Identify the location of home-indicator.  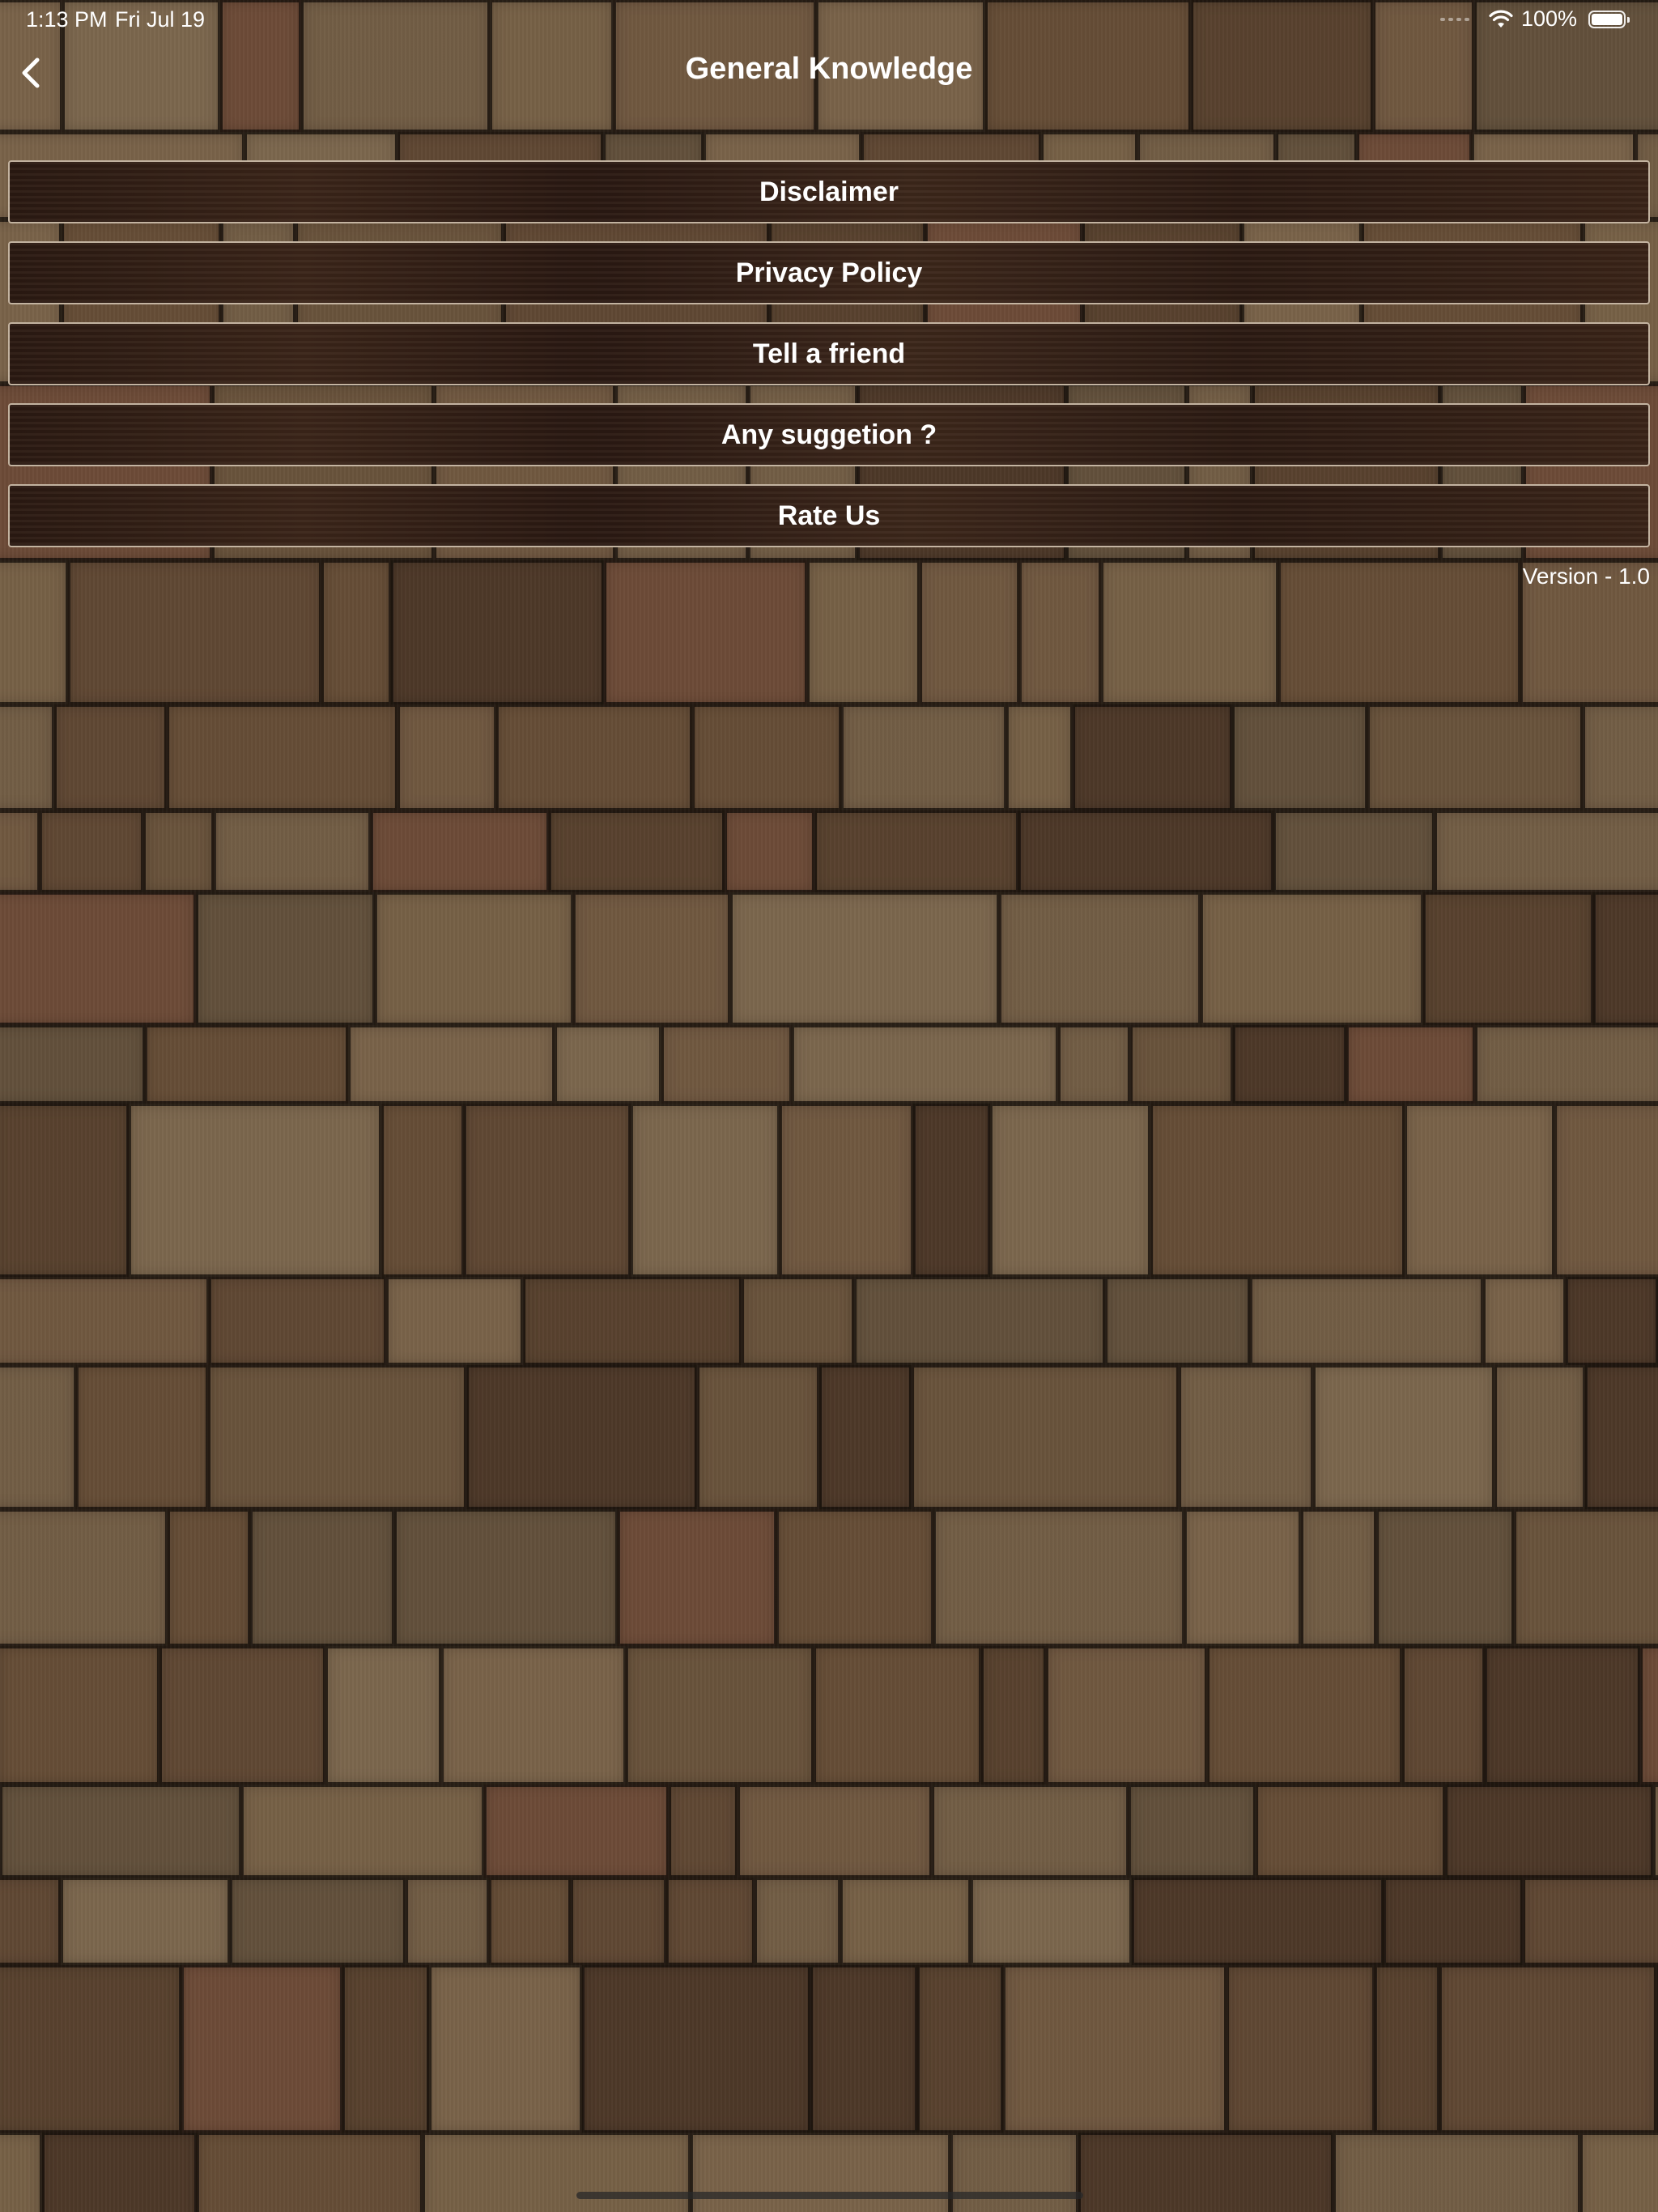
(829, 2196).